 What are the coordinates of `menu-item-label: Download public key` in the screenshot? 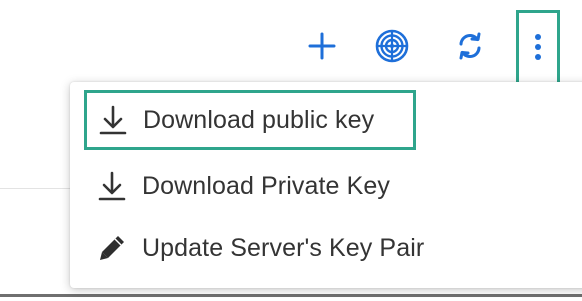 It's located at (259, 119).